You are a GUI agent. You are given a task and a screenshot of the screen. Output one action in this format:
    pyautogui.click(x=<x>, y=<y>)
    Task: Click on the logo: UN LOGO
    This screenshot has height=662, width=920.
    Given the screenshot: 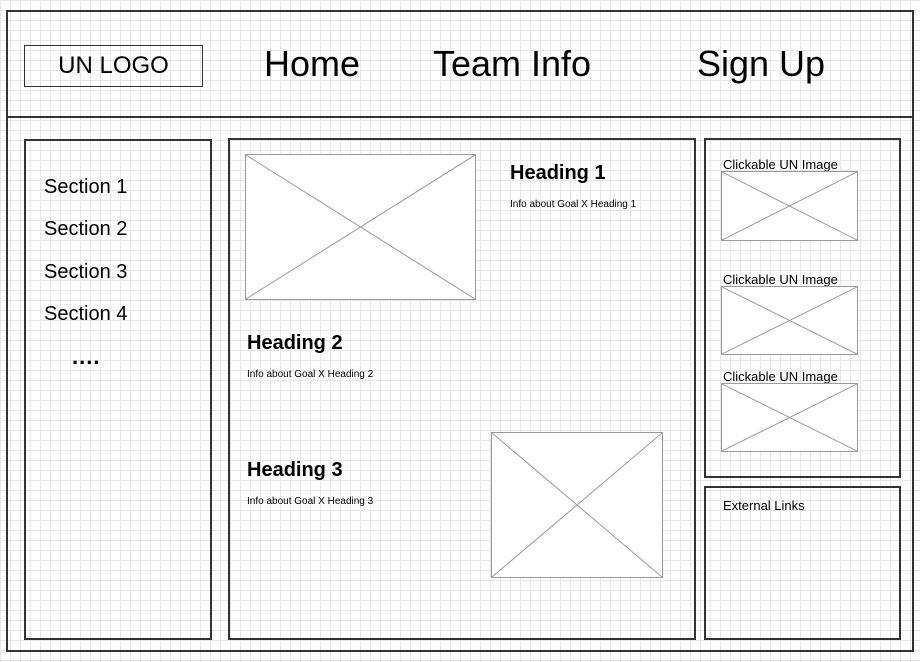 What is the action you would take?
    pyautogui.click(x=113, y=66)
    